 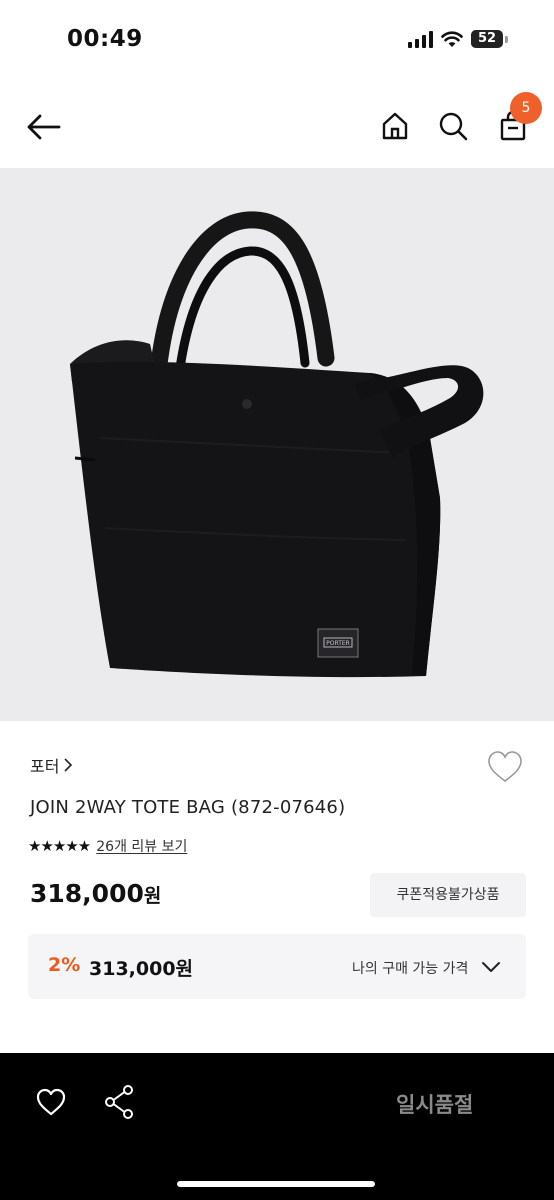 I want to click on price-unit: 원, so click(x=152, y=896).